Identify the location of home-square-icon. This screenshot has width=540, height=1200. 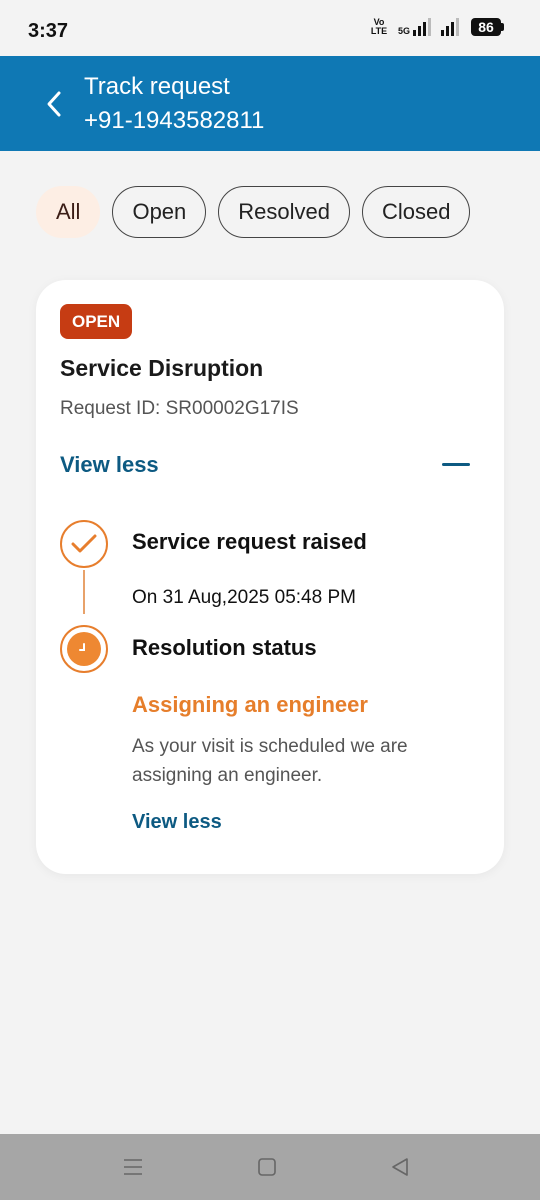
(267, 1167).